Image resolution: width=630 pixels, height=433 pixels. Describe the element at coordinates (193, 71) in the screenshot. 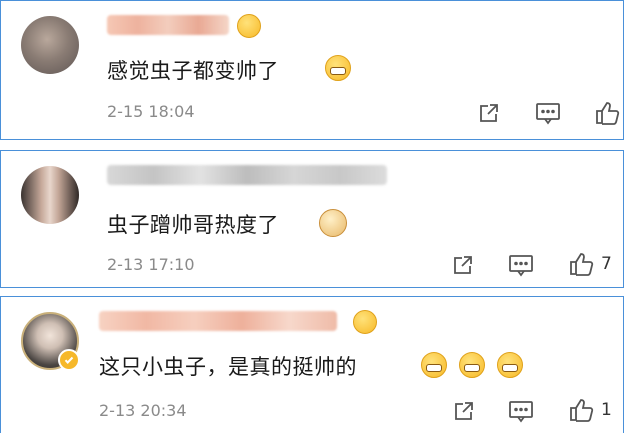

I see `comment-text: 感觉虫子都变帅了` at that location.